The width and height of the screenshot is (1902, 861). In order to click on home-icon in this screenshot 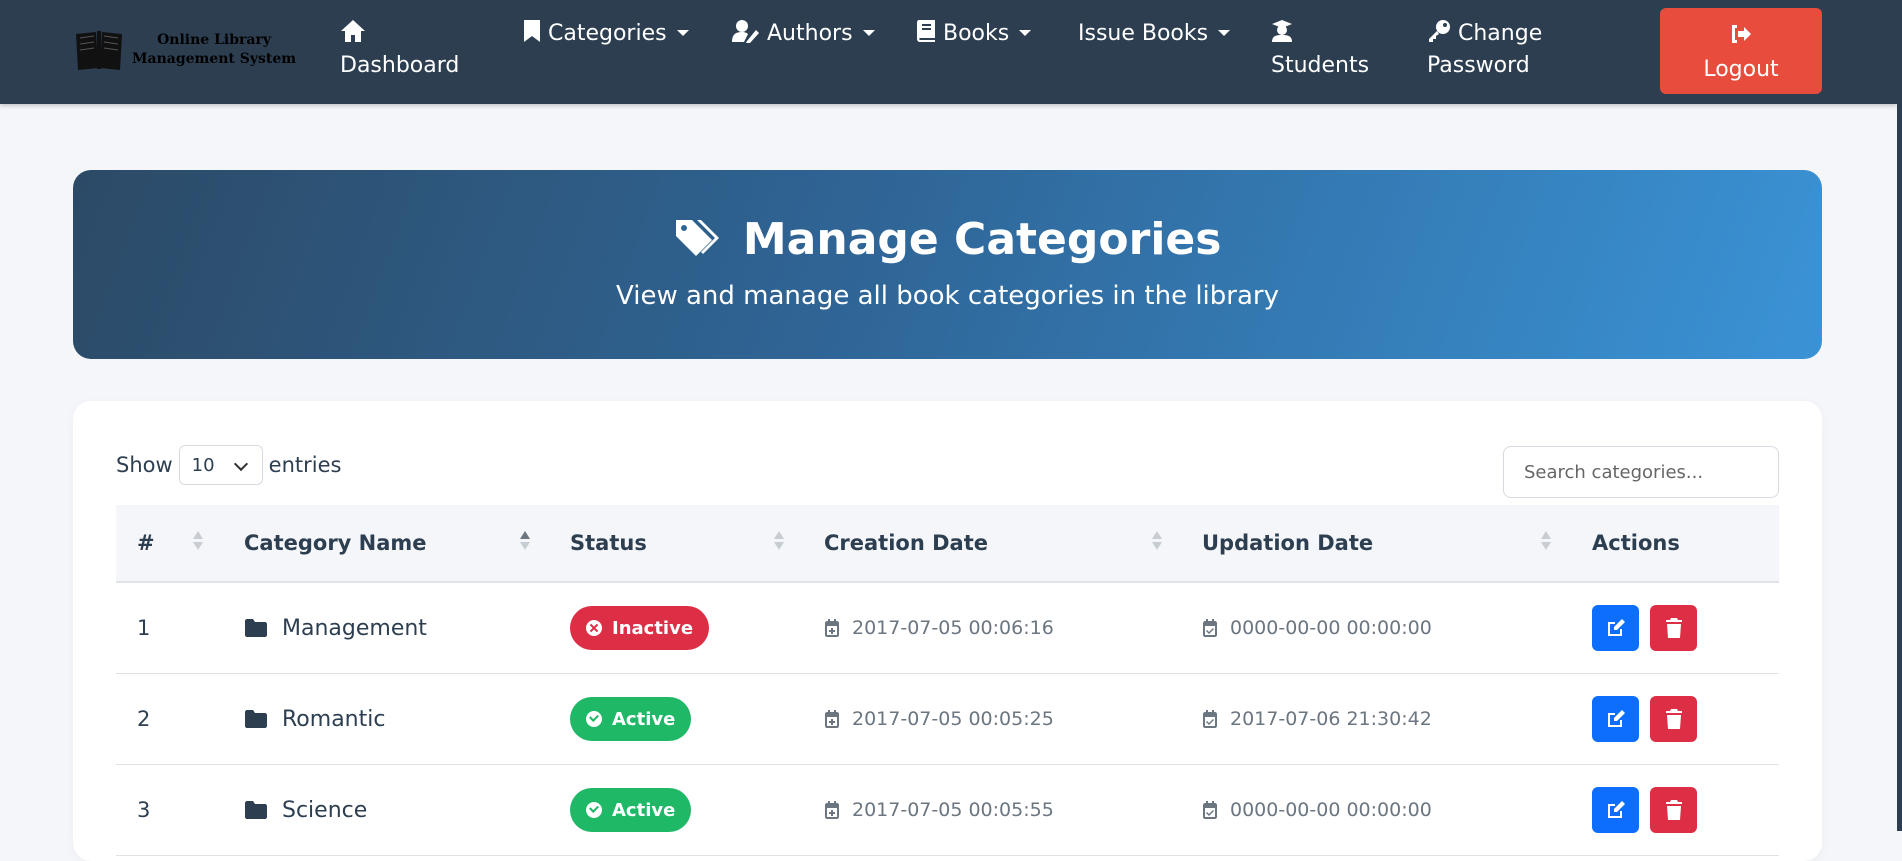, I will do `click(353, 31)`.